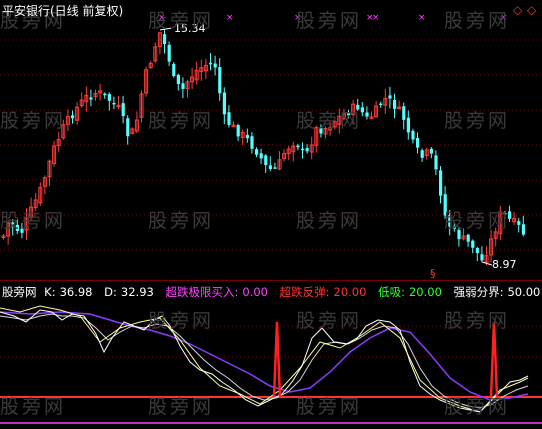 Image resolution: width=542 pixels, height=429 pixels. I want to click on legend-k: K: 36.98, so click(68, 292).